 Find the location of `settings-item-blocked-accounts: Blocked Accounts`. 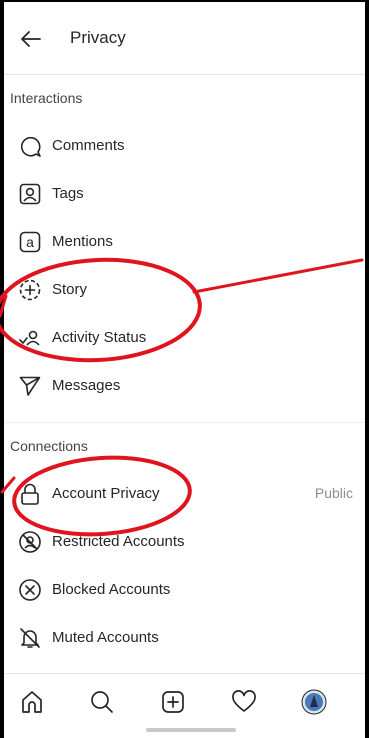

settings-item-blocked-accounts: Blocked Accounts is located at coordinates (184, 590).